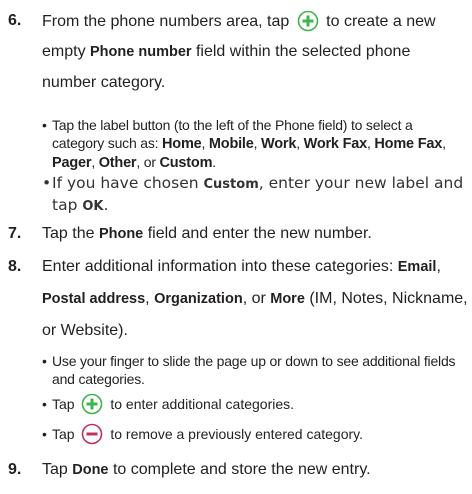  I want to click on category-home: Home, so click(182, 144).